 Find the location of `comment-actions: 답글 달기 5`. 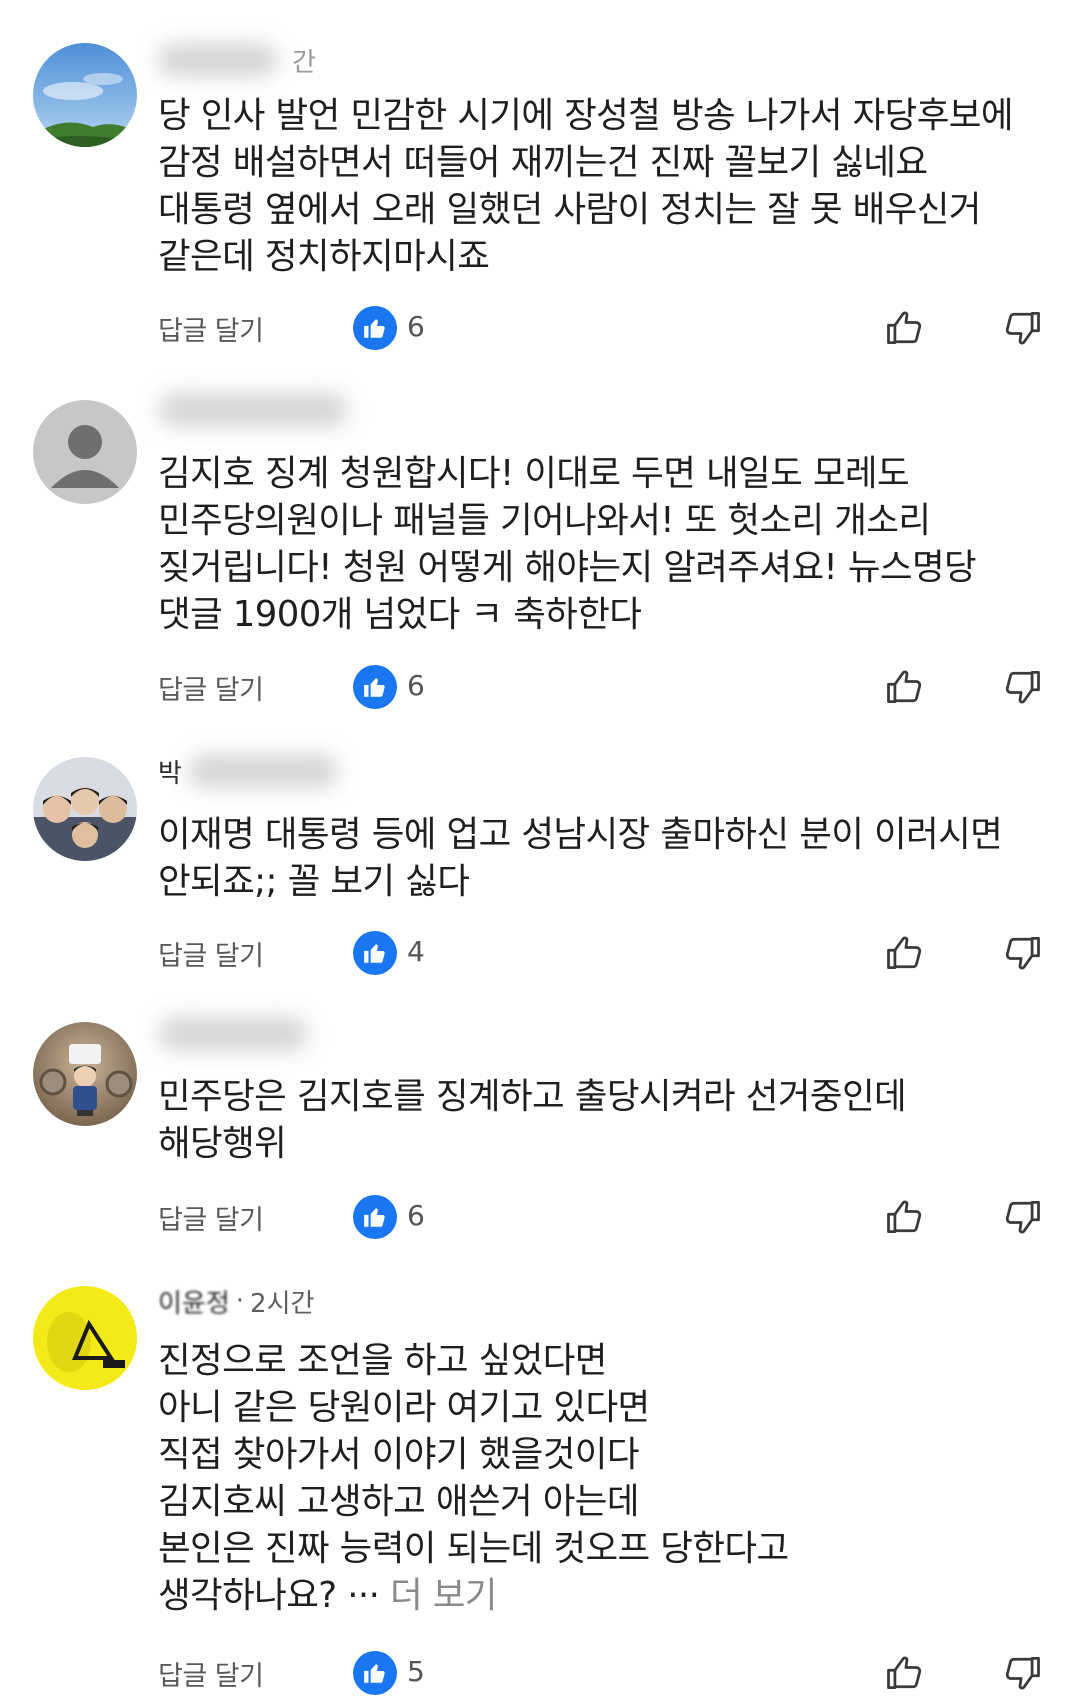

comment-actions: 답글 달기 5 is located at coordinates (540, 1673).